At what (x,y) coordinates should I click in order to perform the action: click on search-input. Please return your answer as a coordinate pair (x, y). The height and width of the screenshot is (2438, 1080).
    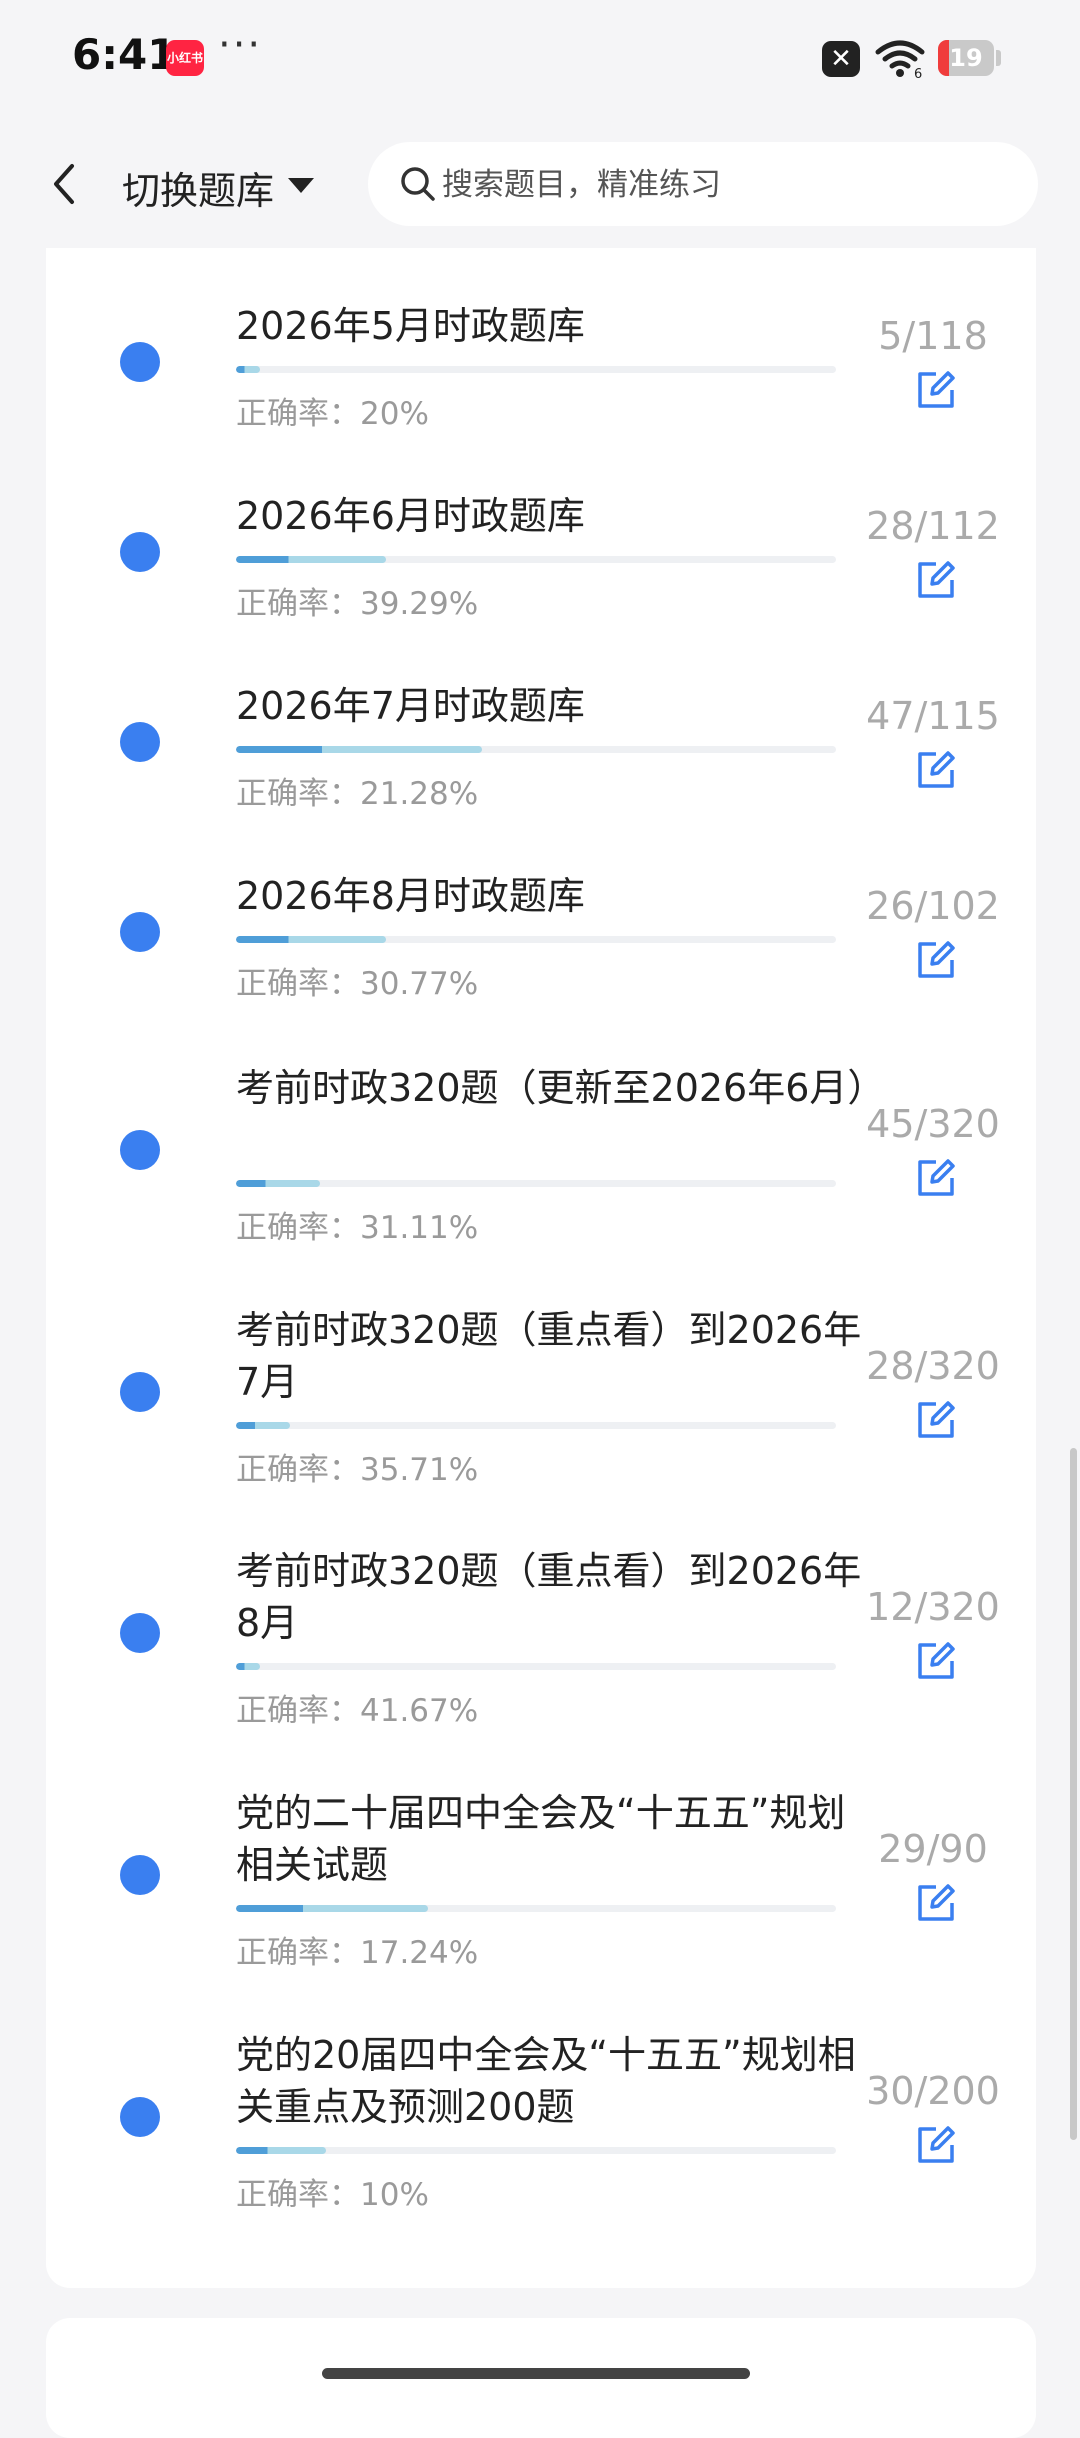
    Looking at the image, I should click on (722, 185).